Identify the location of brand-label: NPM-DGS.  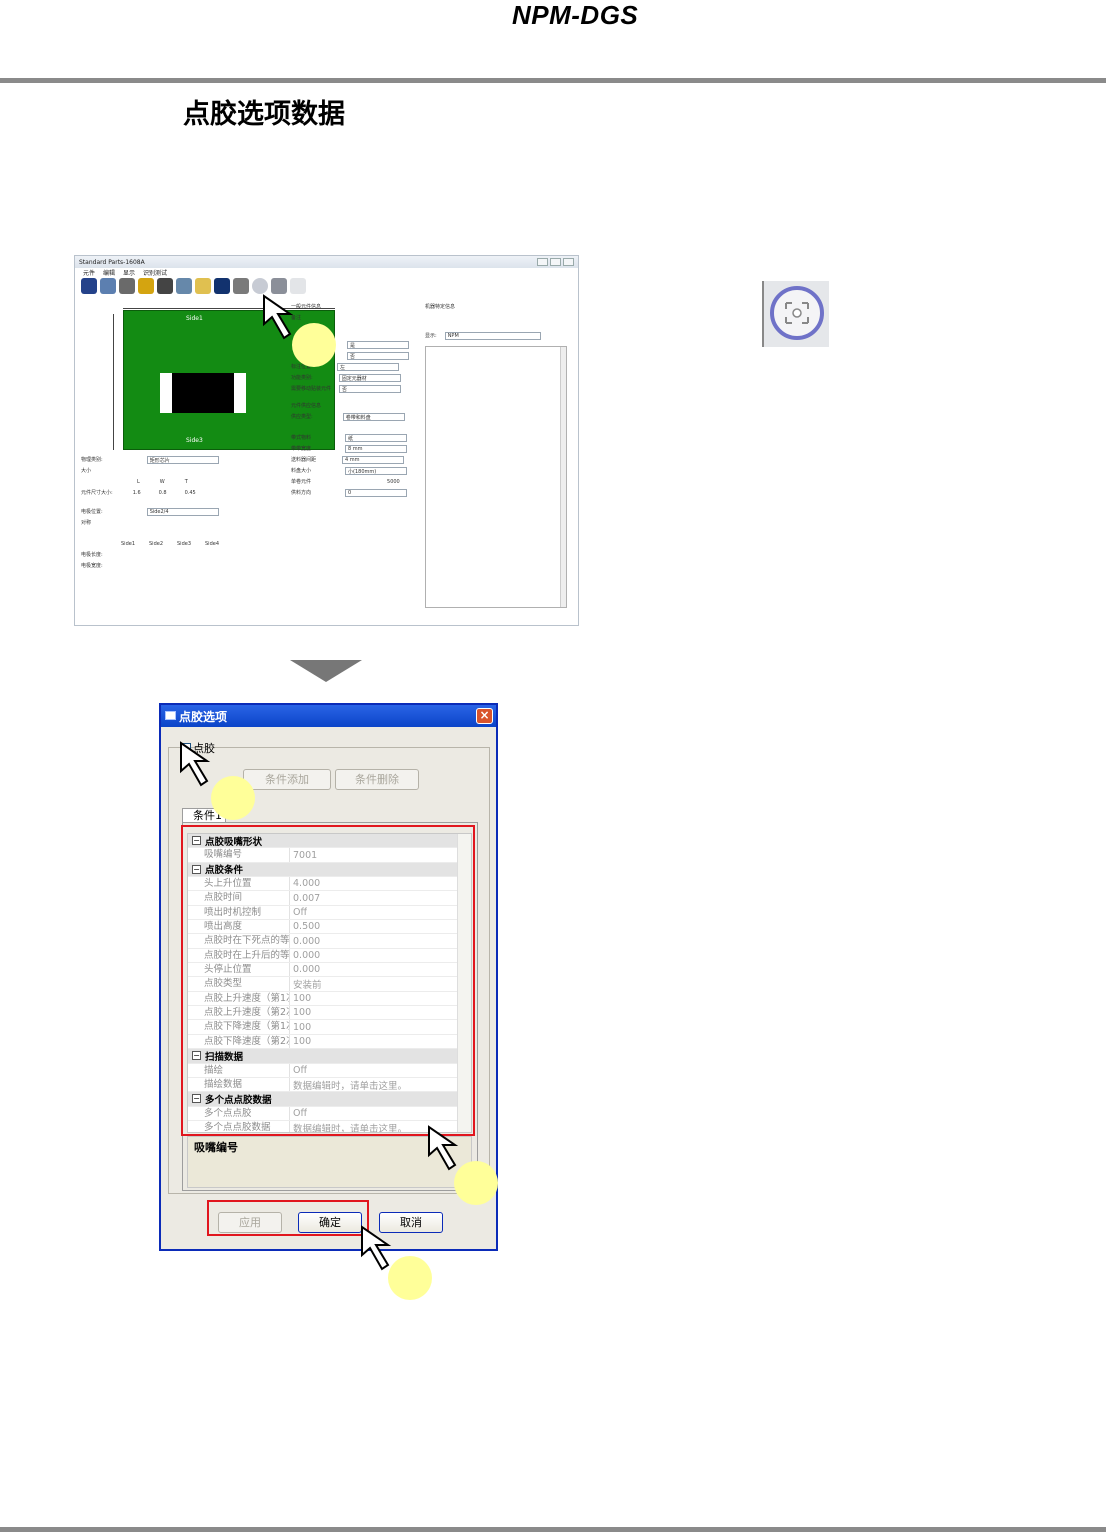
(575, 15).